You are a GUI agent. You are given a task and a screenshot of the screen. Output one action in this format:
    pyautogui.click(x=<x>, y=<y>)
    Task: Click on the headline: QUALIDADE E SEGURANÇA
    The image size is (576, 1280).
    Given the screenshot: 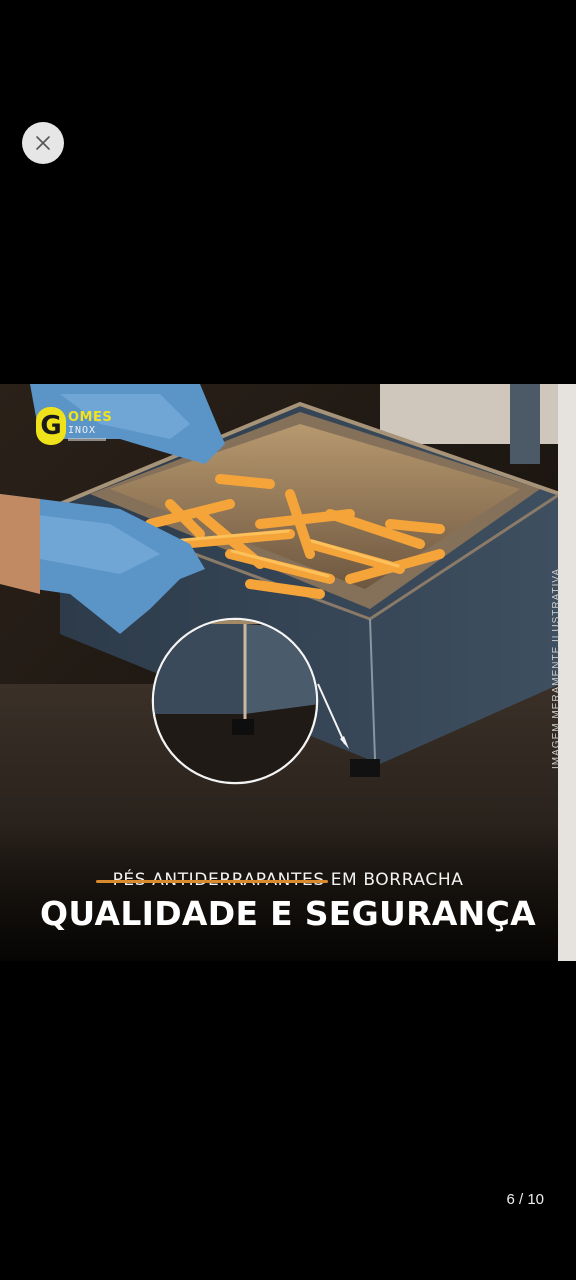 What is the action you would take?
    pyautogui.click(x=288, y=913)
    